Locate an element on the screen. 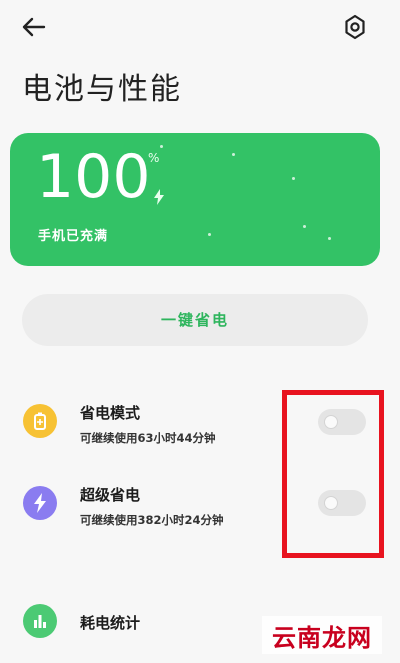 The image size is (400, 663). power-saving-mode-row: 省电模式 可继续使用63小时44分钟 is located at coordinates (140, 424).